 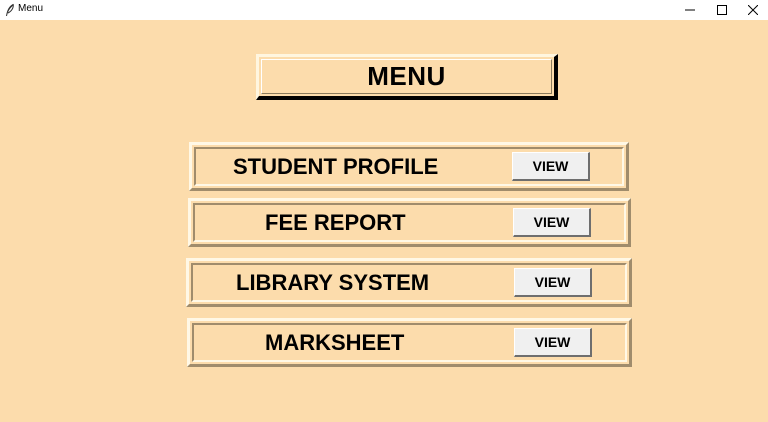 What do you see at coordinates (553, 342) in the screenshot?
I see `view-marksheet-button: VIEW` at bounding box center [553, 342].